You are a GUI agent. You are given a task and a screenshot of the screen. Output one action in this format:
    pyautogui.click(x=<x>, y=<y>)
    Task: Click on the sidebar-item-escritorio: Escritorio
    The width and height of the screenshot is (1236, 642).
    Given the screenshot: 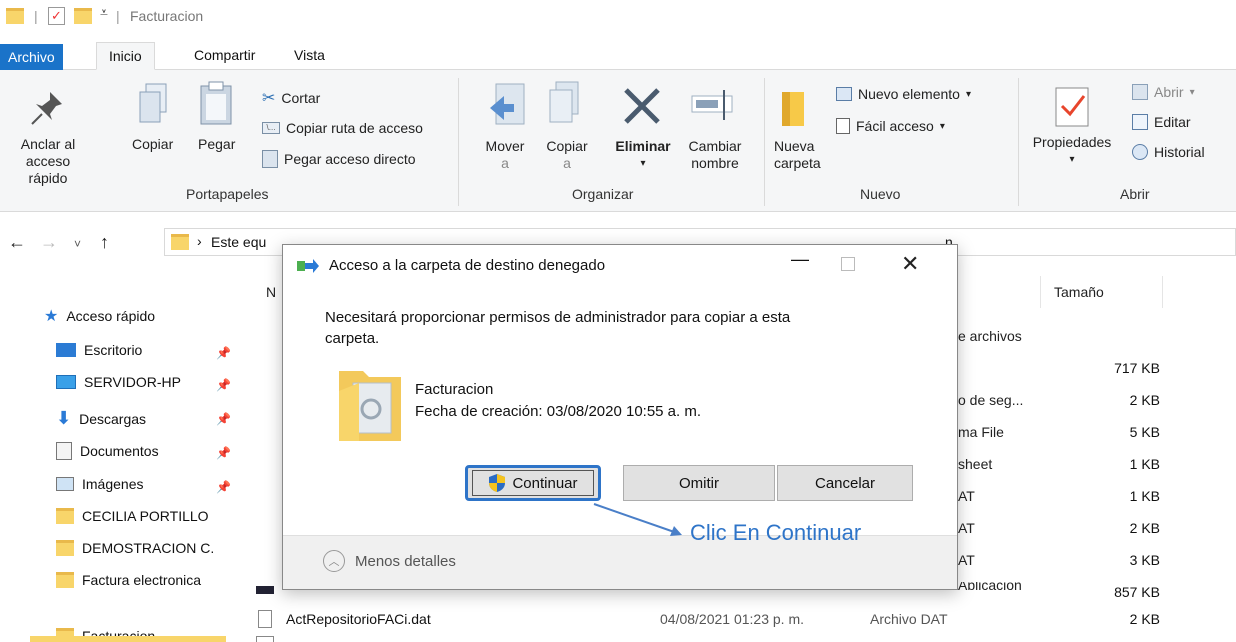 What is the action you would take?
    pyautogui.click(x=99, y=350)
    